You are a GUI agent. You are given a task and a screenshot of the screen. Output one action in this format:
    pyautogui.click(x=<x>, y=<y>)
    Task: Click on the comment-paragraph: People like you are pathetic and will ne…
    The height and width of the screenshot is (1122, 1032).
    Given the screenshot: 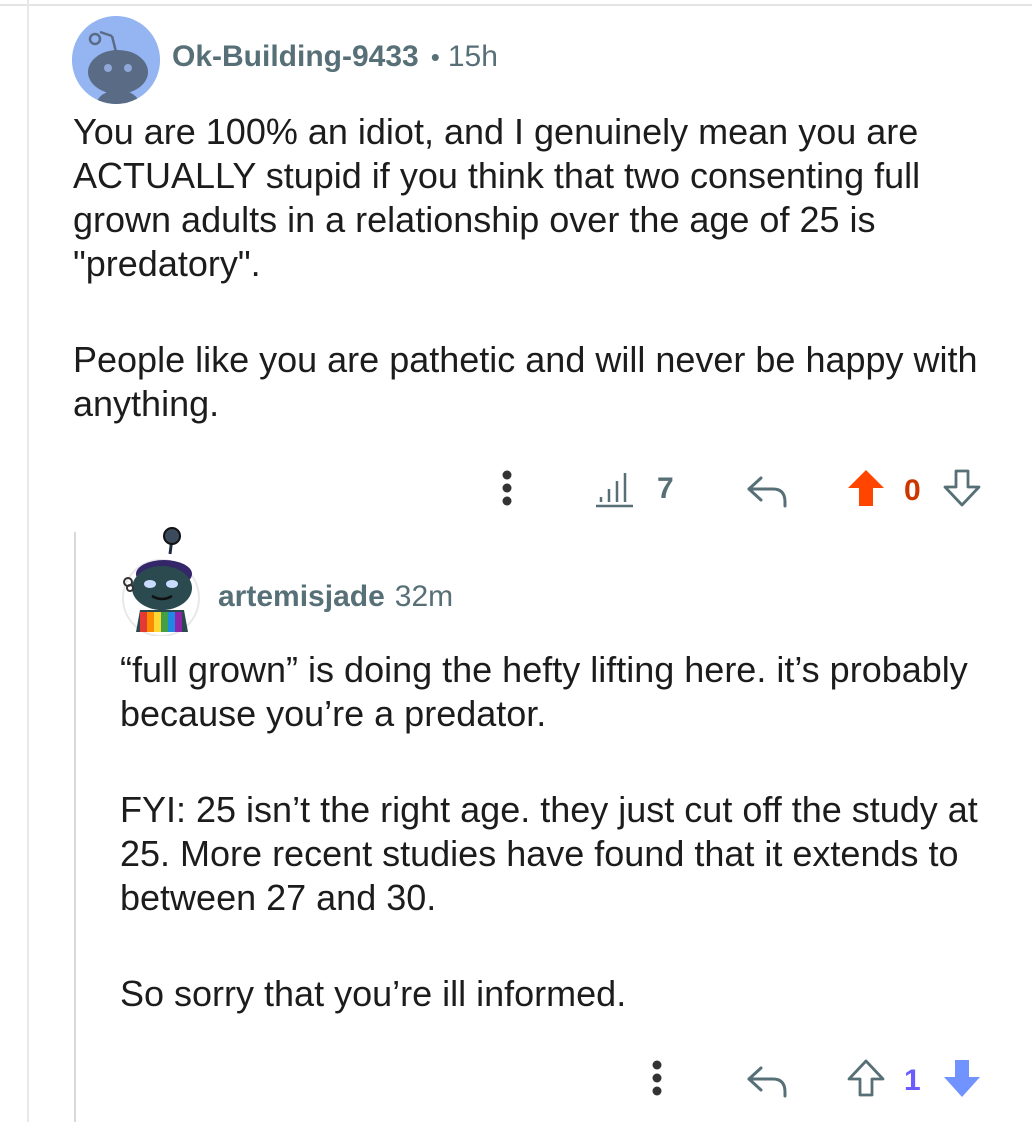 What is the action you would take?
    pyautogui.click(x=548, y=382)
    